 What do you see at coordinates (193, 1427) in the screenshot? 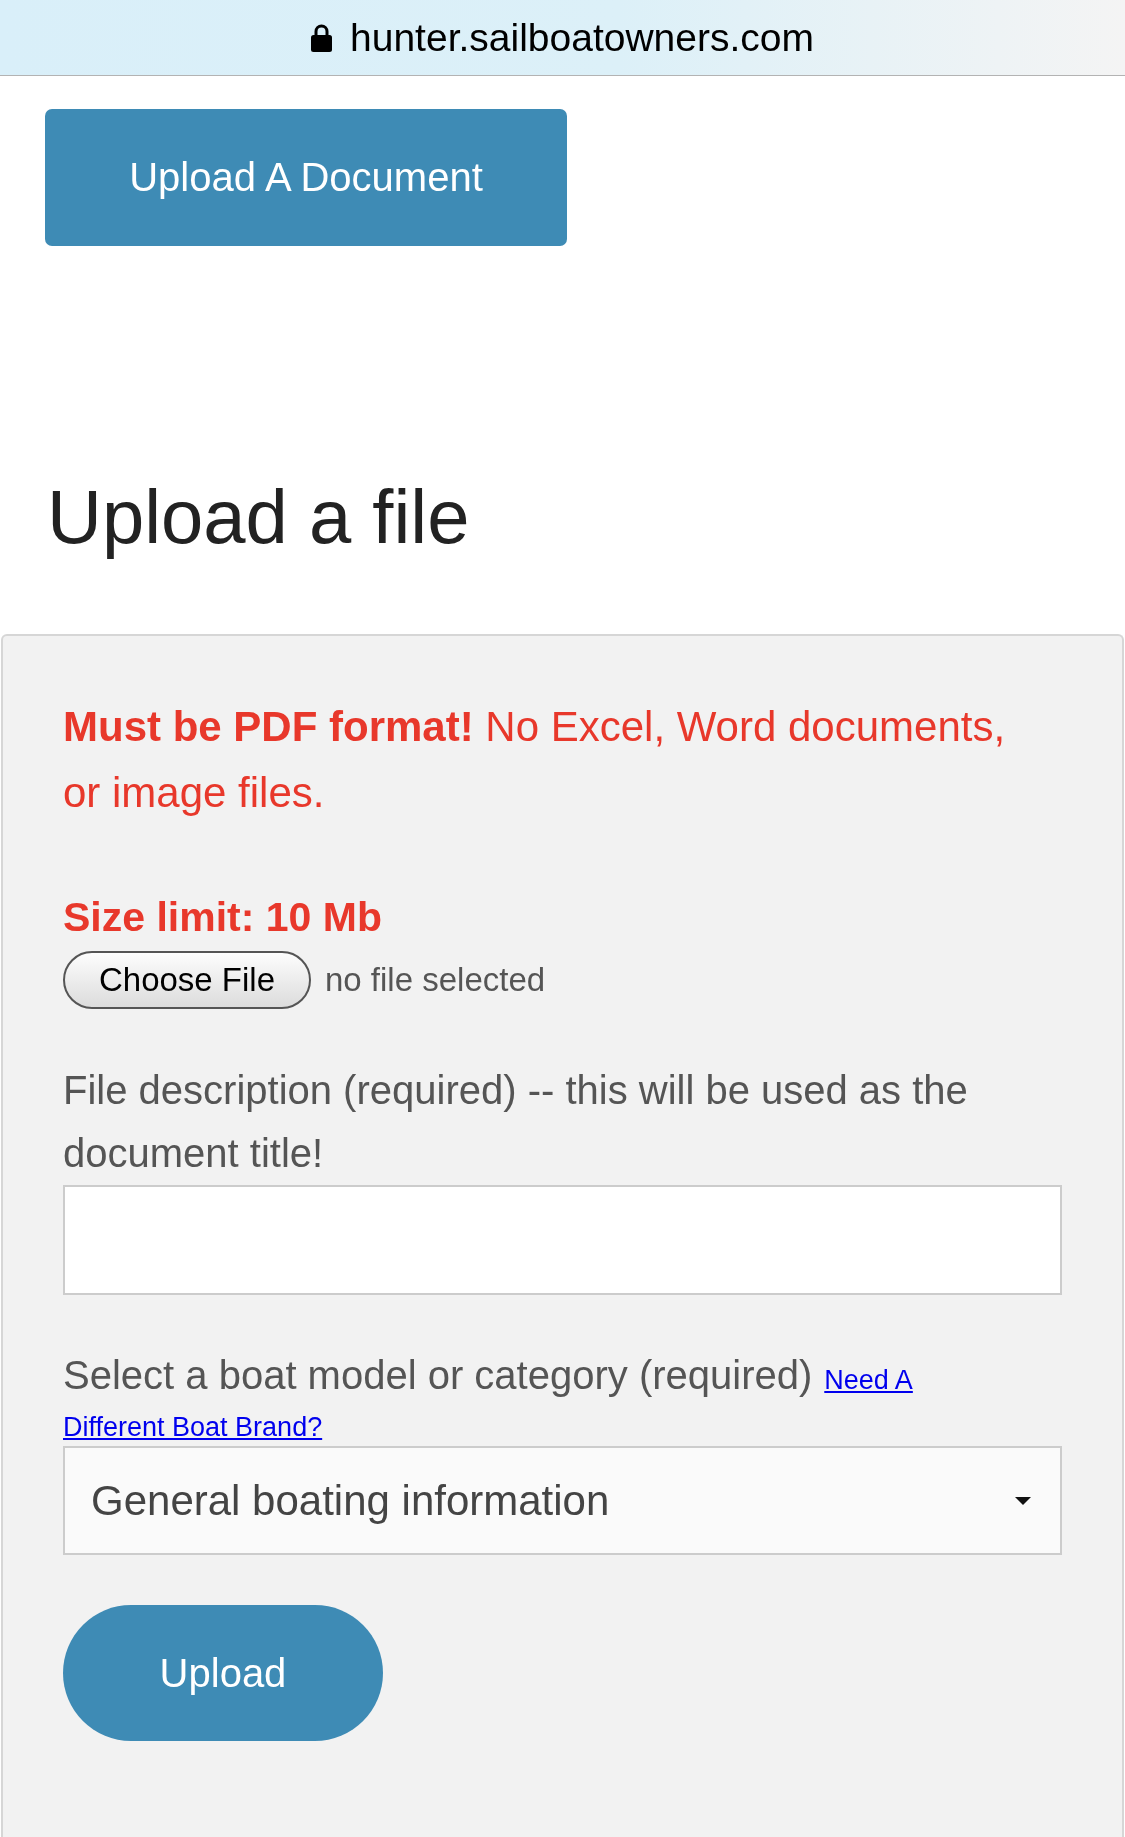
I see `brand-link: Different Boat Brand?` at bounding box center [193, 1427].